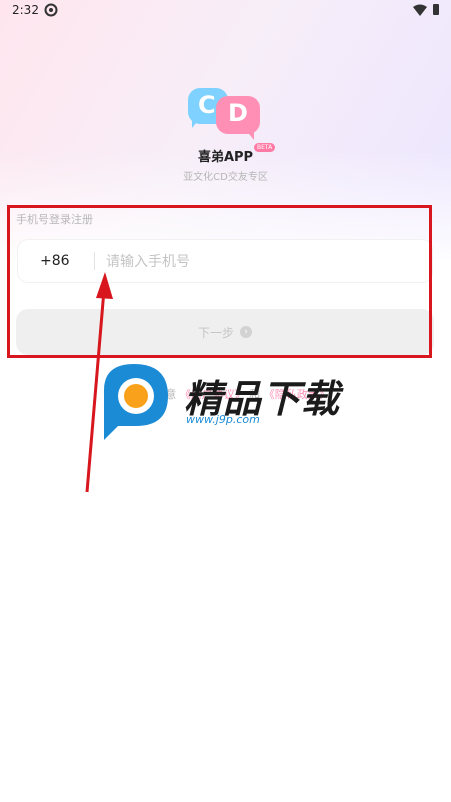 Image resolution: width=451 pixels, height=802 pixels. I want to click on app-slogan: 亚文化CD交友专区, so click(225, 177).